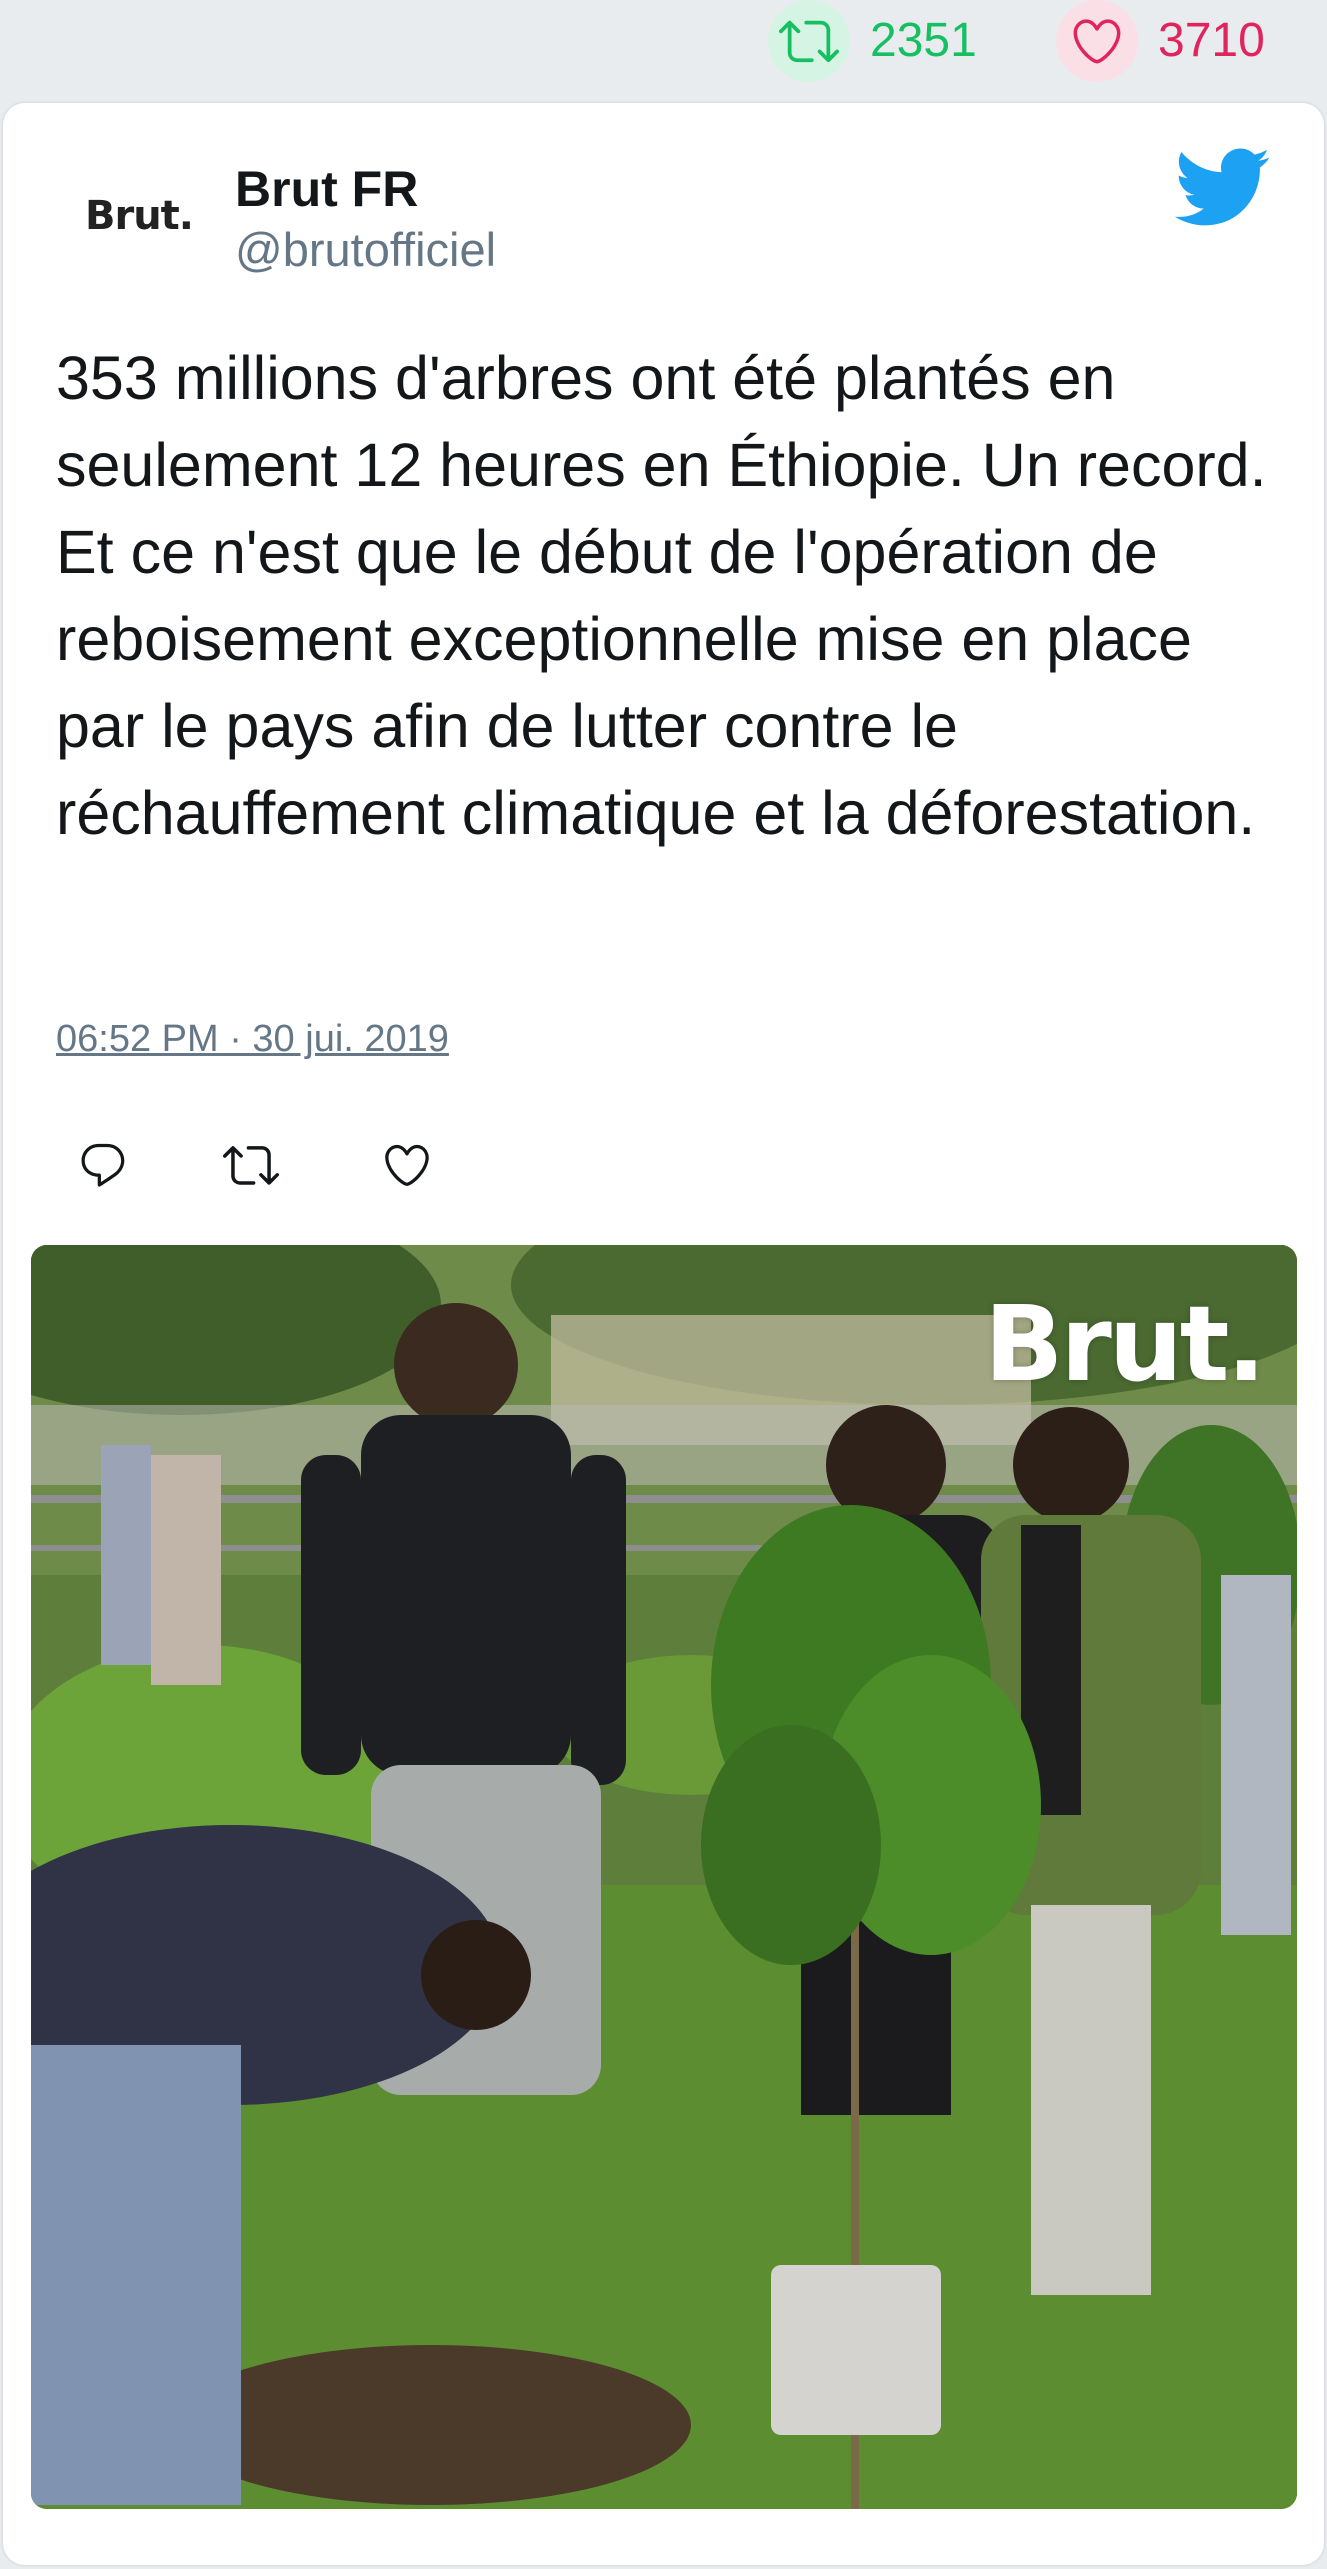 Image resolution: width=1327 pixels, height=2569 pixels. What do you see at coordinates (326, 189) in the screenshot?
I see `author-display-name: Brut FR` at bounding box center [326, 189].